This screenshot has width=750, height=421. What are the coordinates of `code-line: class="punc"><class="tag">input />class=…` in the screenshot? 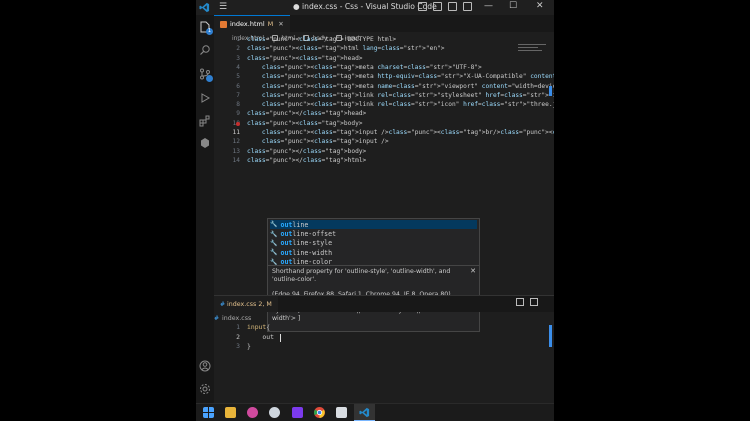 It's located at (407, 132).